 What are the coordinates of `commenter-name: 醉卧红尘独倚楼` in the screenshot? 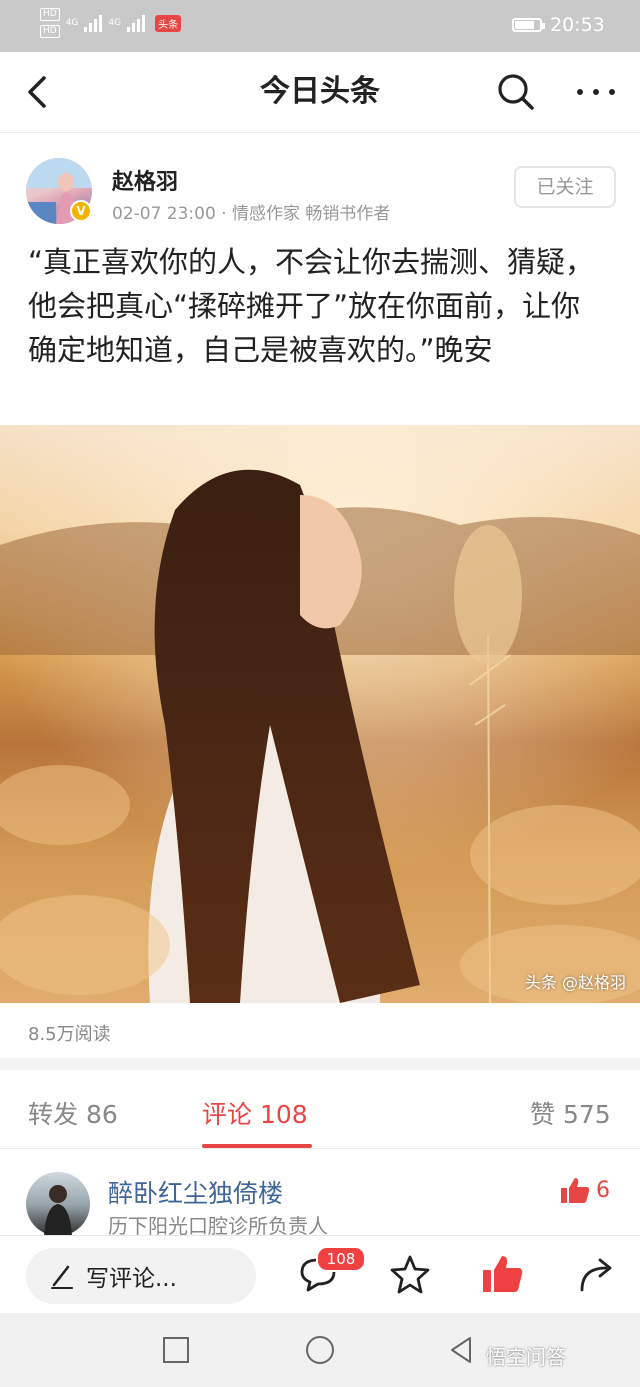 It's located at (195, 1192).